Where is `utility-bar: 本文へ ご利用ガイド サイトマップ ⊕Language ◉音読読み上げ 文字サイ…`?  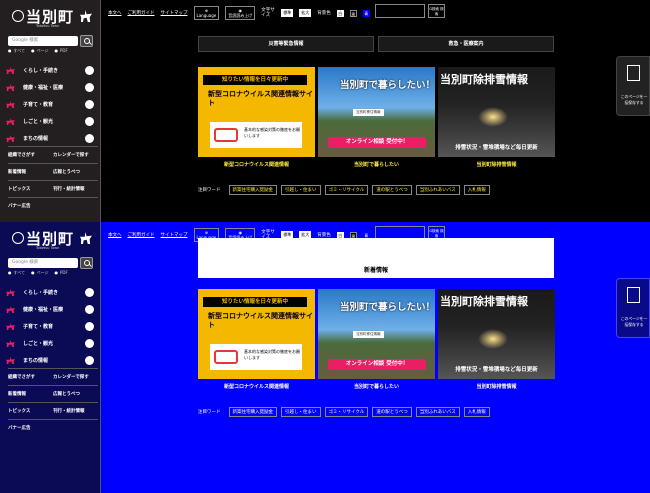 utility-bar: 本文へ ご利用ガイド サイトマップ ⊕Language ◉音読読み上げ 文字サイ… is located at coordinates (239, 13).